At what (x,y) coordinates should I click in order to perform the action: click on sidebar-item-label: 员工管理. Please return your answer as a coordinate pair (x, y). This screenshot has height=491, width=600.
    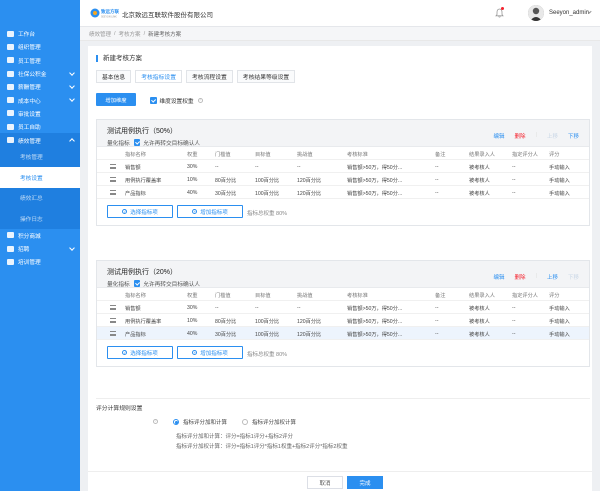
    Looking at the image, I should click on (29, 61).